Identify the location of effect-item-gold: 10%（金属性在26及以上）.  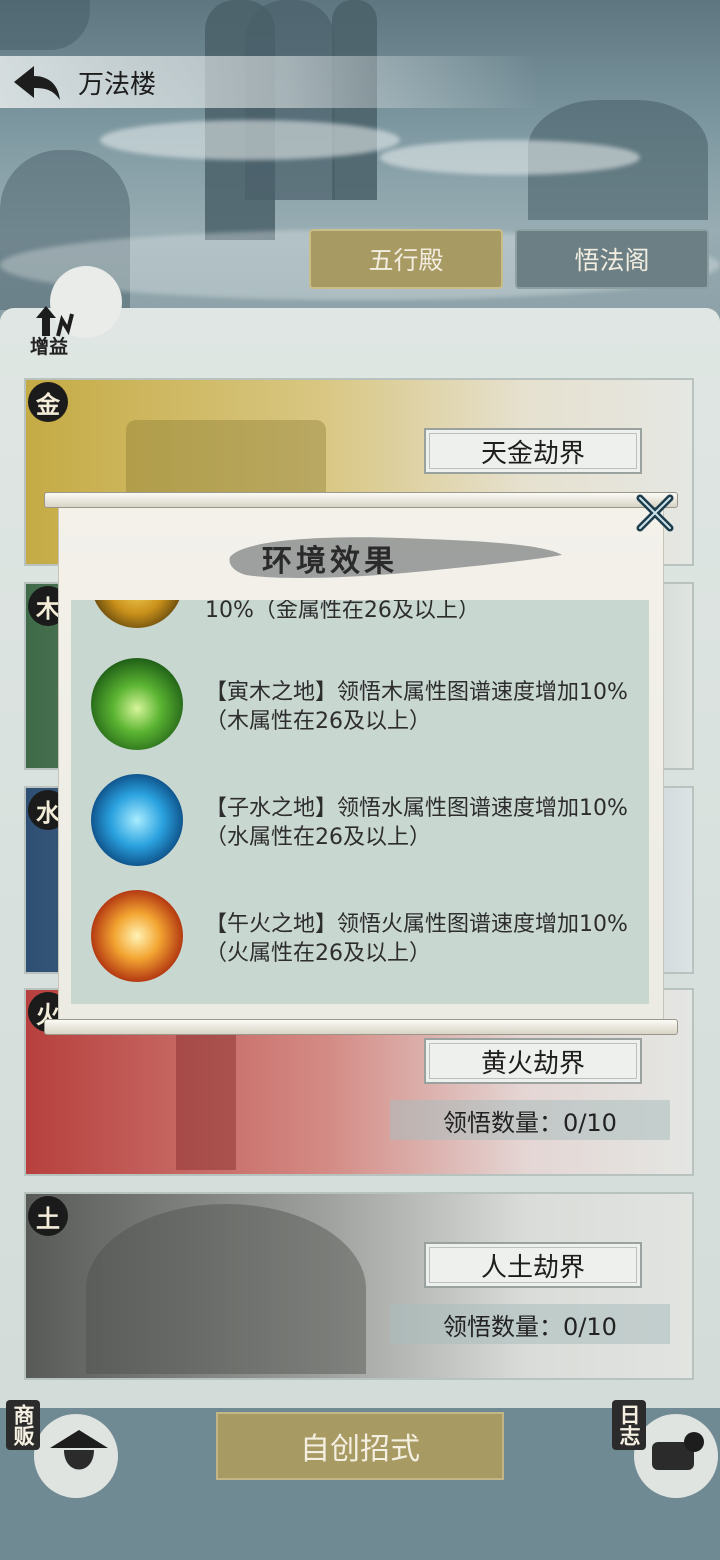
(360, 623).